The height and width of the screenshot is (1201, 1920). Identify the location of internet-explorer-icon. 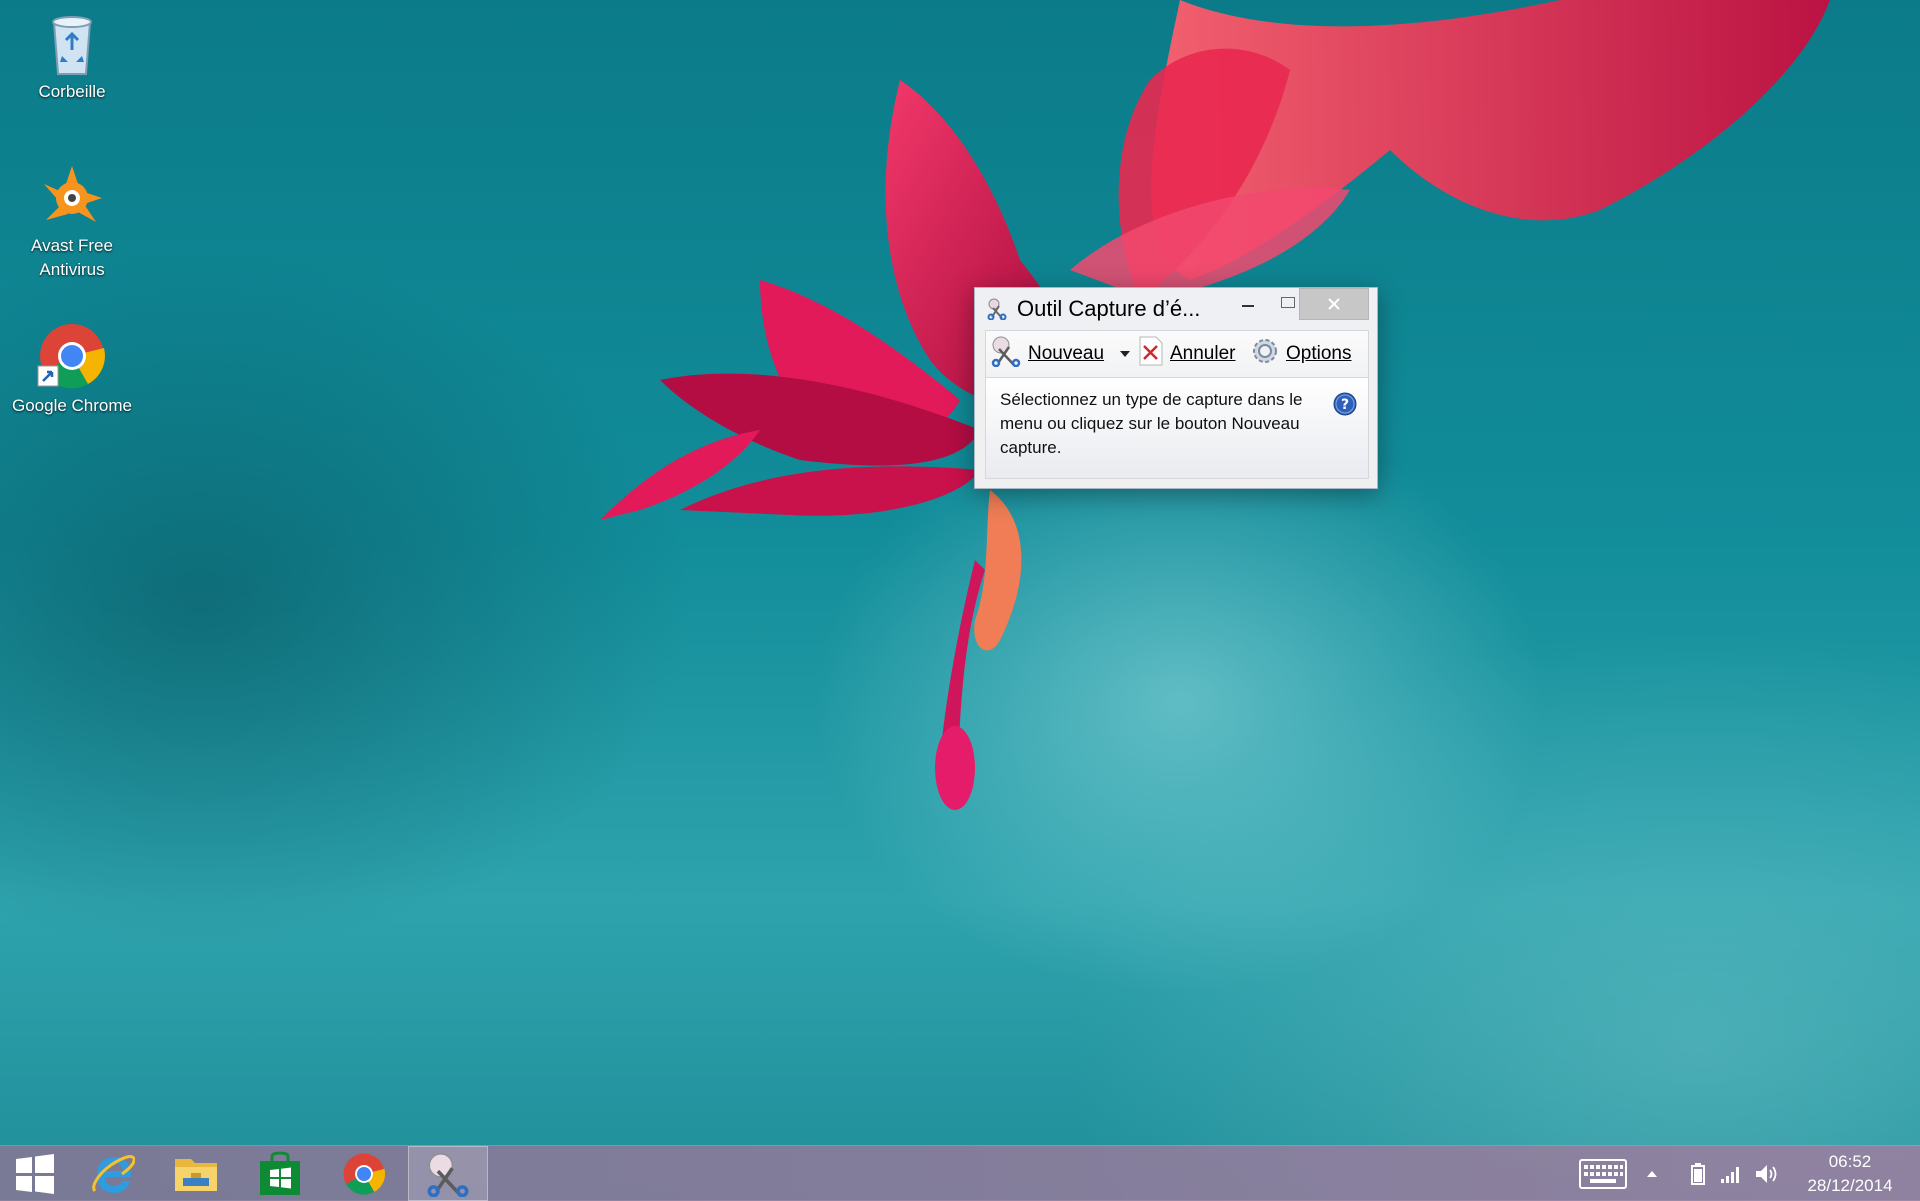
(113, 1173).